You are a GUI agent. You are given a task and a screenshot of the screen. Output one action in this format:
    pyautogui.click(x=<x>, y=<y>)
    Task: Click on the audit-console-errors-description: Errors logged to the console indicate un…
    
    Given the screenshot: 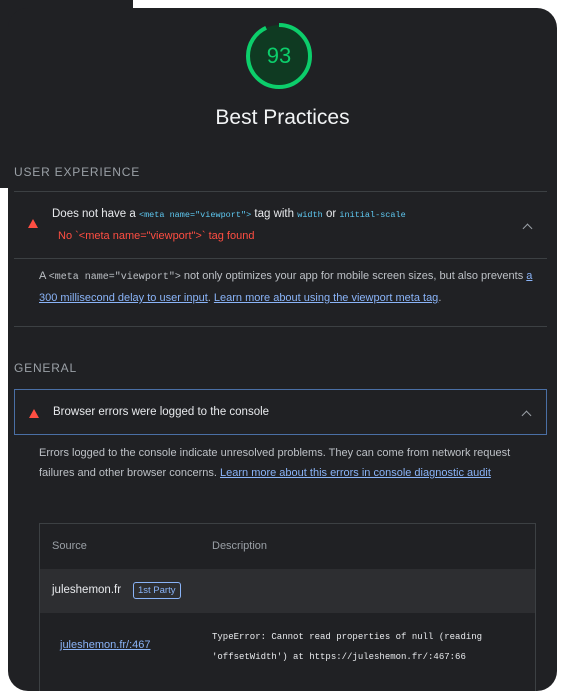 What is the action you would take?
    pyautogui.click(x=275, y=463)
    